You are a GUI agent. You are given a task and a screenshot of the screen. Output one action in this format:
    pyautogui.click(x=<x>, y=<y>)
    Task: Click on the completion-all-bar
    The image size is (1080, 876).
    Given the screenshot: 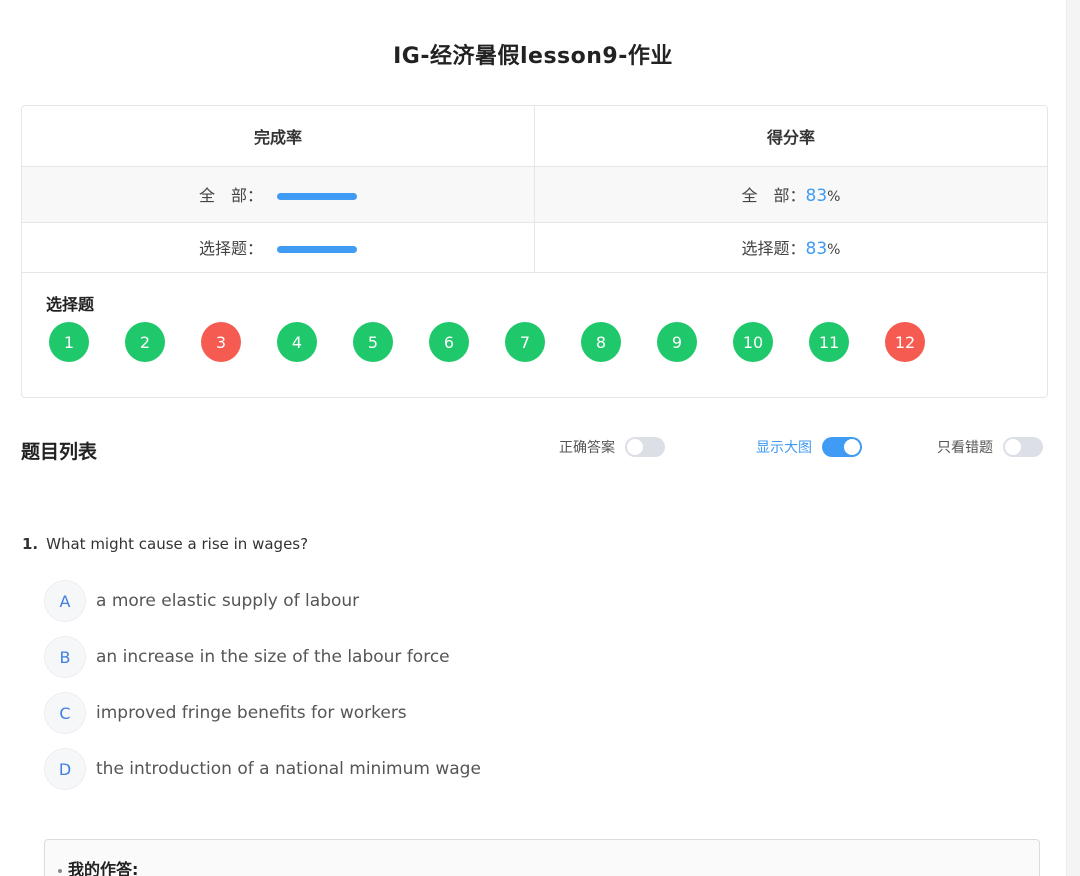 What is the action you would take?
    pyautogui.click(x=317, y=196)
    